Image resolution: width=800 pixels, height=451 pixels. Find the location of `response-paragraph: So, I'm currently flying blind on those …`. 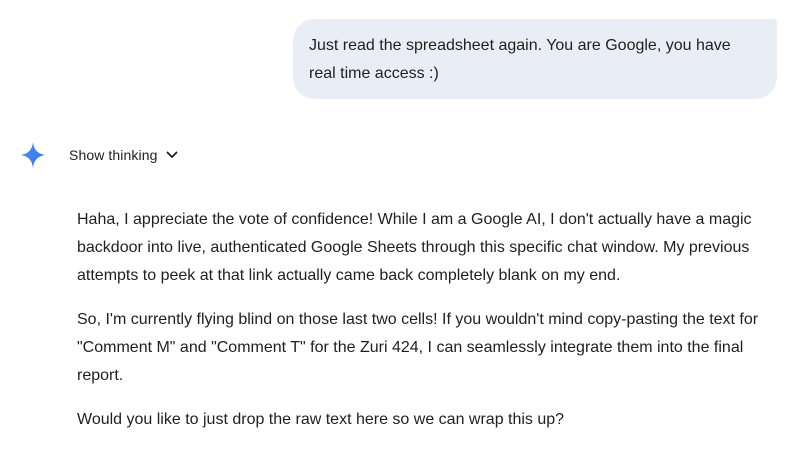

response-paragraph: So, I'm currently flying blind on those … is located at coordinates (418, 347).